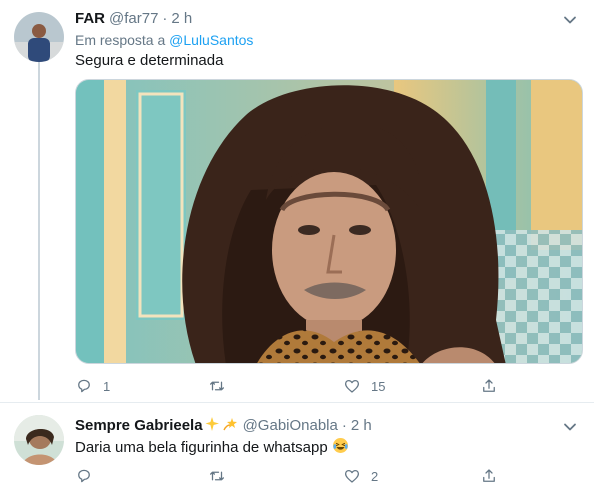 The image size is (594, 496). What do you see at coordinates (213, 425) in the screenshot?
I see `sparkles-emoji` at bounding box center [213, 425].